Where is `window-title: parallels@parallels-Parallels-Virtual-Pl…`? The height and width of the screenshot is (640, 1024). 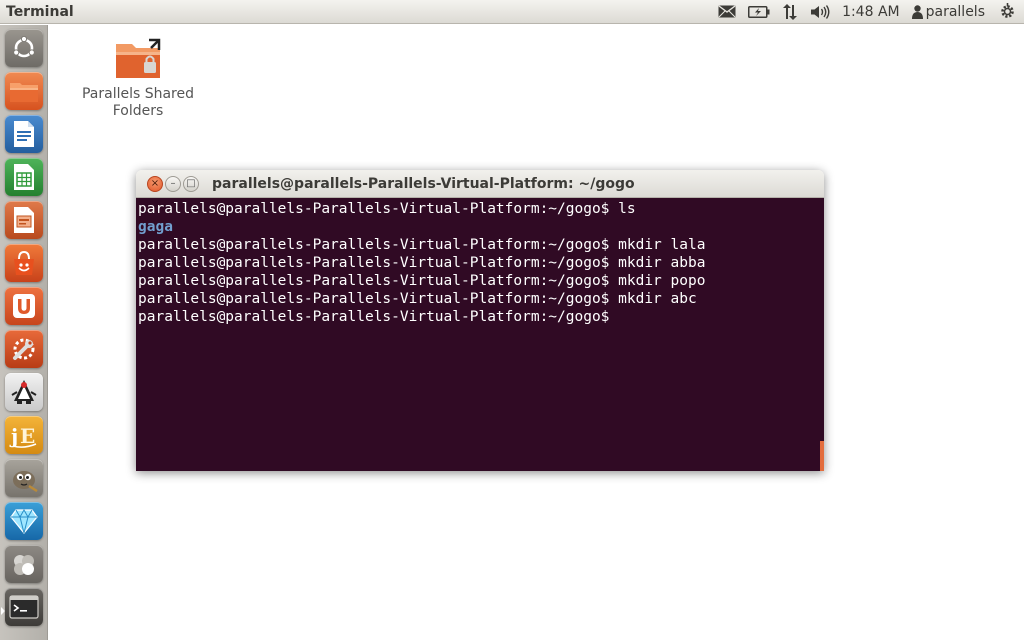 window-title: parallels@parallels-Parallels-Virtual-Pl… is located at coordinates (423, 184).